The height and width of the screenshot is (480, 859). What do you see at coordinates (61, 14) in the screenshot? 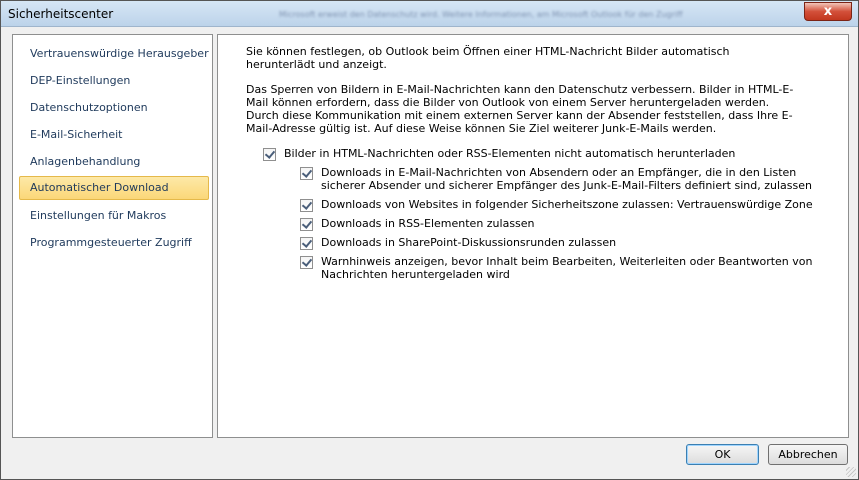
I see `window-title: Sicherheitscenter` at bounding box center [61, 14].